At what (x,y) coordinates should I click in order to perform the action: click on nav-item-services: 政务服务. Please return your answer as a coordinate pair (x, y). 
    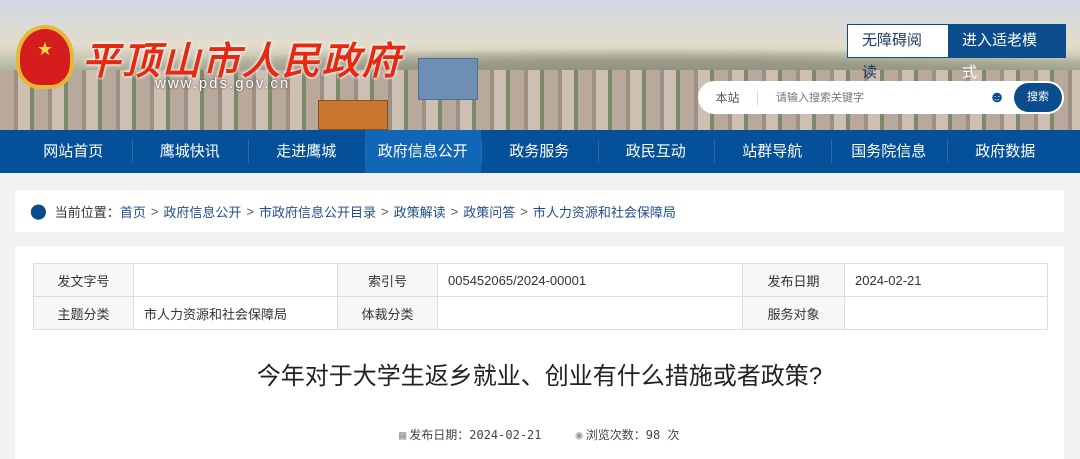
    Looking at the image, I should click on (539, 151).